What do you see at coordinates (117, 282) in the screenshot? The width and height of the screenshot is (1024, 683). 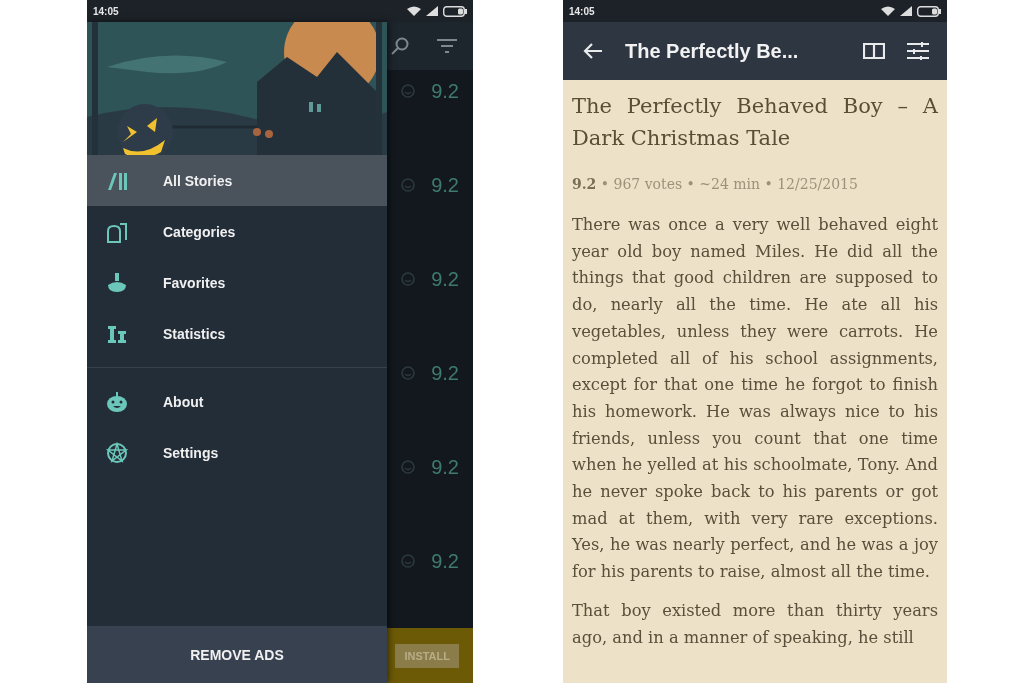 I see `potion-icon` at bounding box center [117, 282].